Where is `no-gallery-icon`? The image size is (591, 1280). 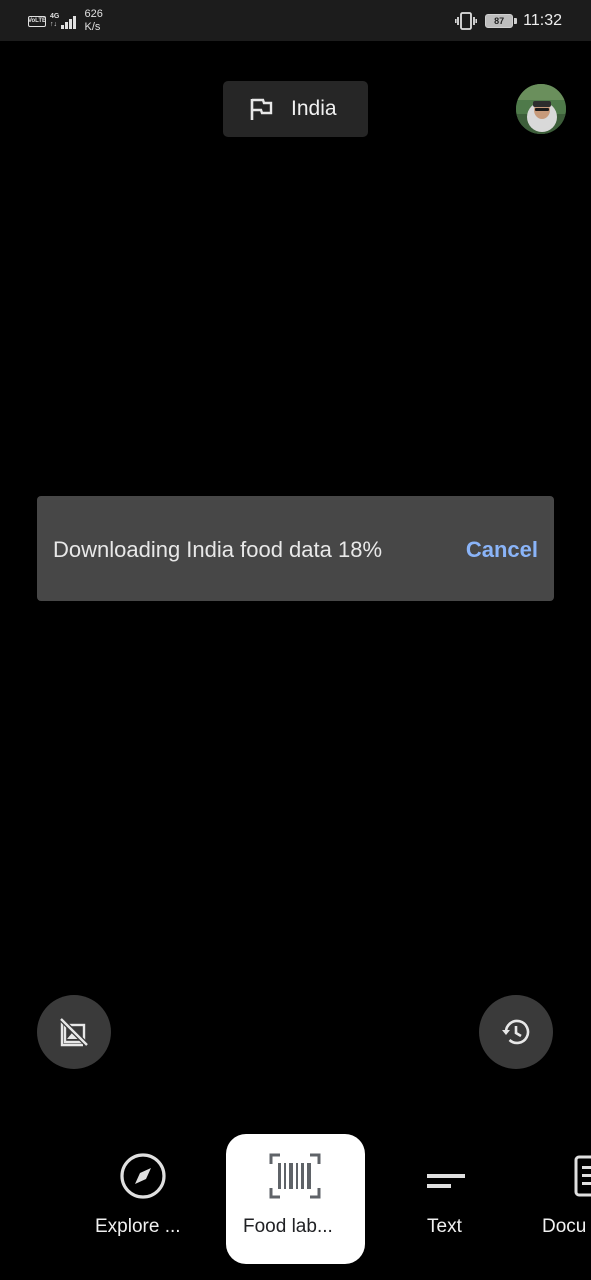
no-gallery-icon is located at coordinates (74, 1032).